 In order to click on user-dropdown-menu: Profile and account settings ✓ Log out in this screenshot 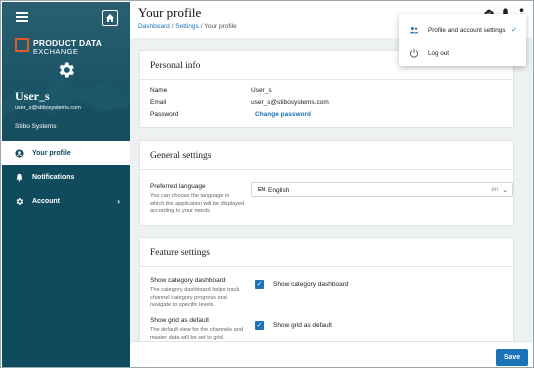, I will do `click(462, 40)`.